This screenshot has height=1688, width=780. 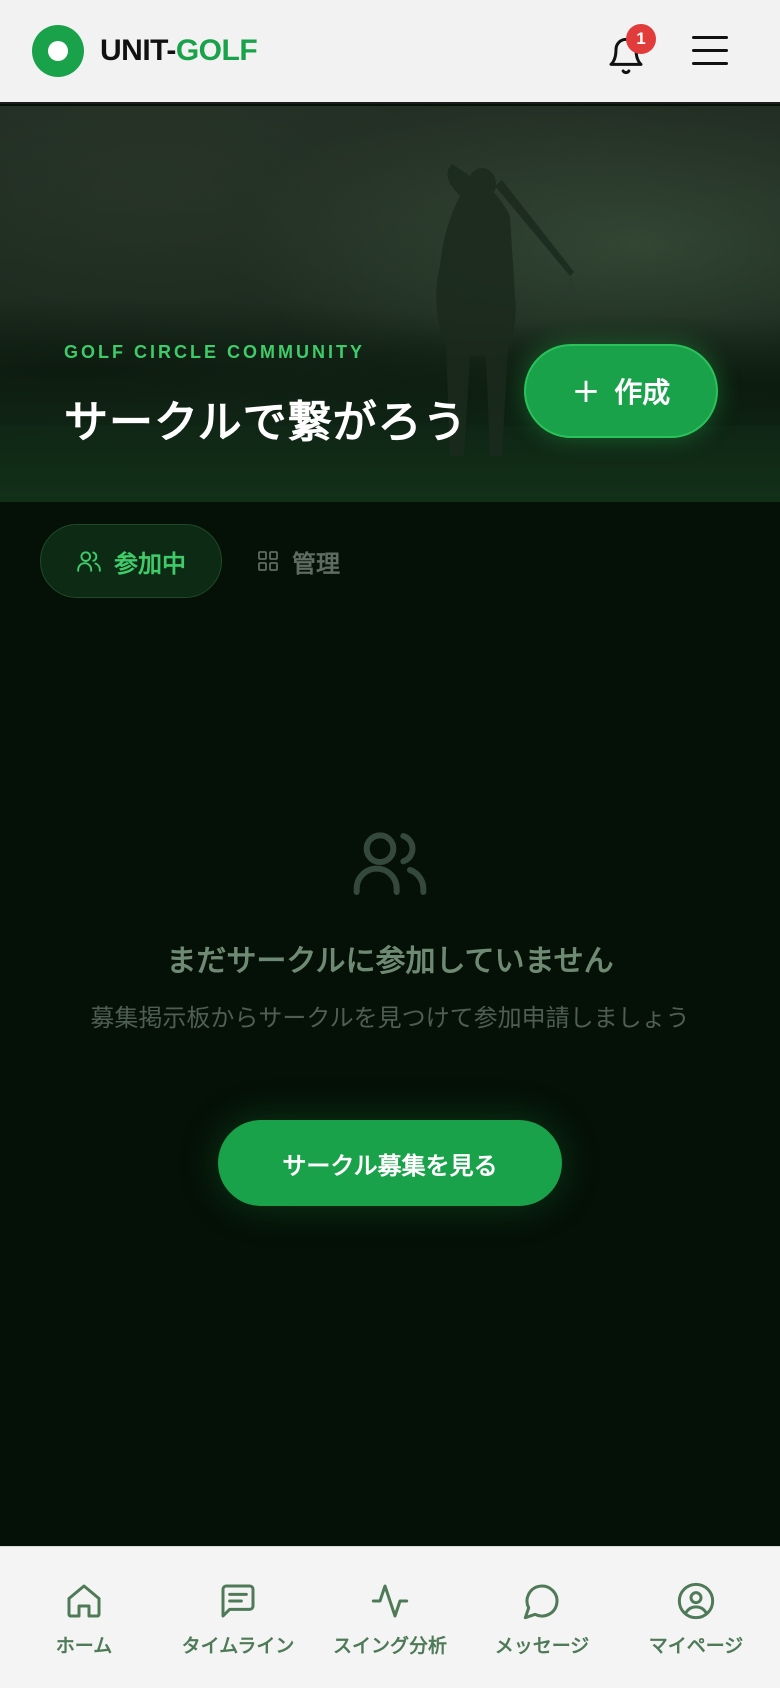 What do you see at coordinates (268, 561) in the screenshot?
I see `grid-icon` at bounding box center [268, 561].